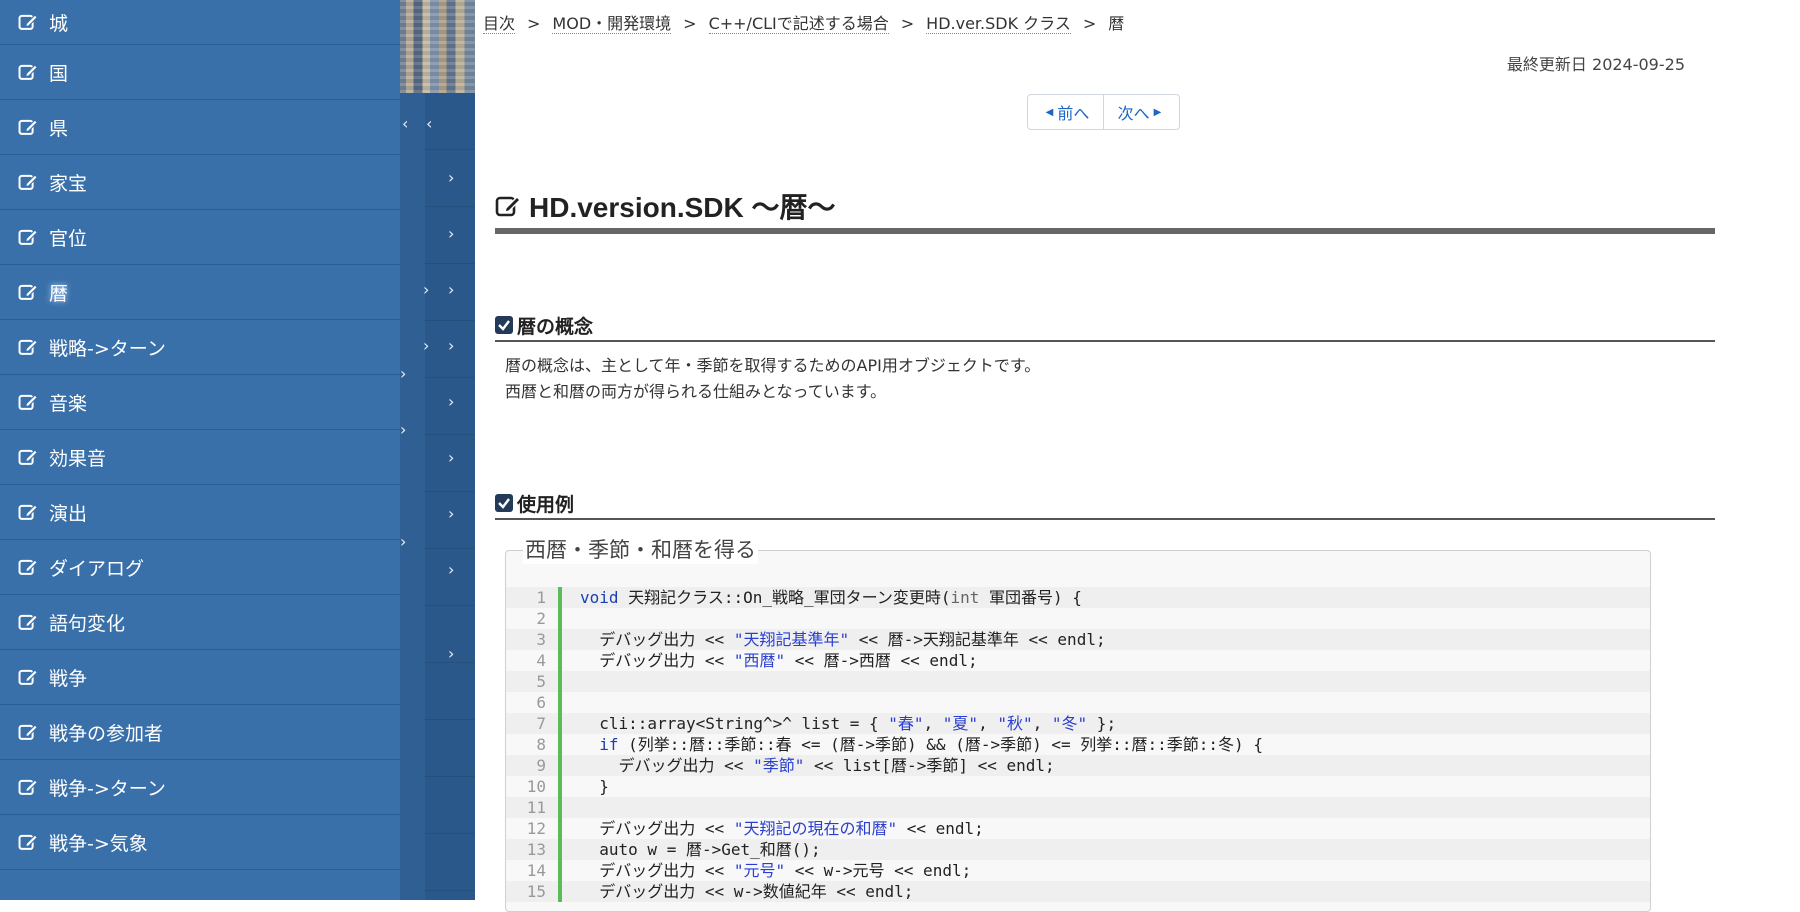 This screenshot has height=912, width=1800. Describe the element at coordinates (200, 457) in the screenshot. I see `sidebar-item: 効果音` at that location.